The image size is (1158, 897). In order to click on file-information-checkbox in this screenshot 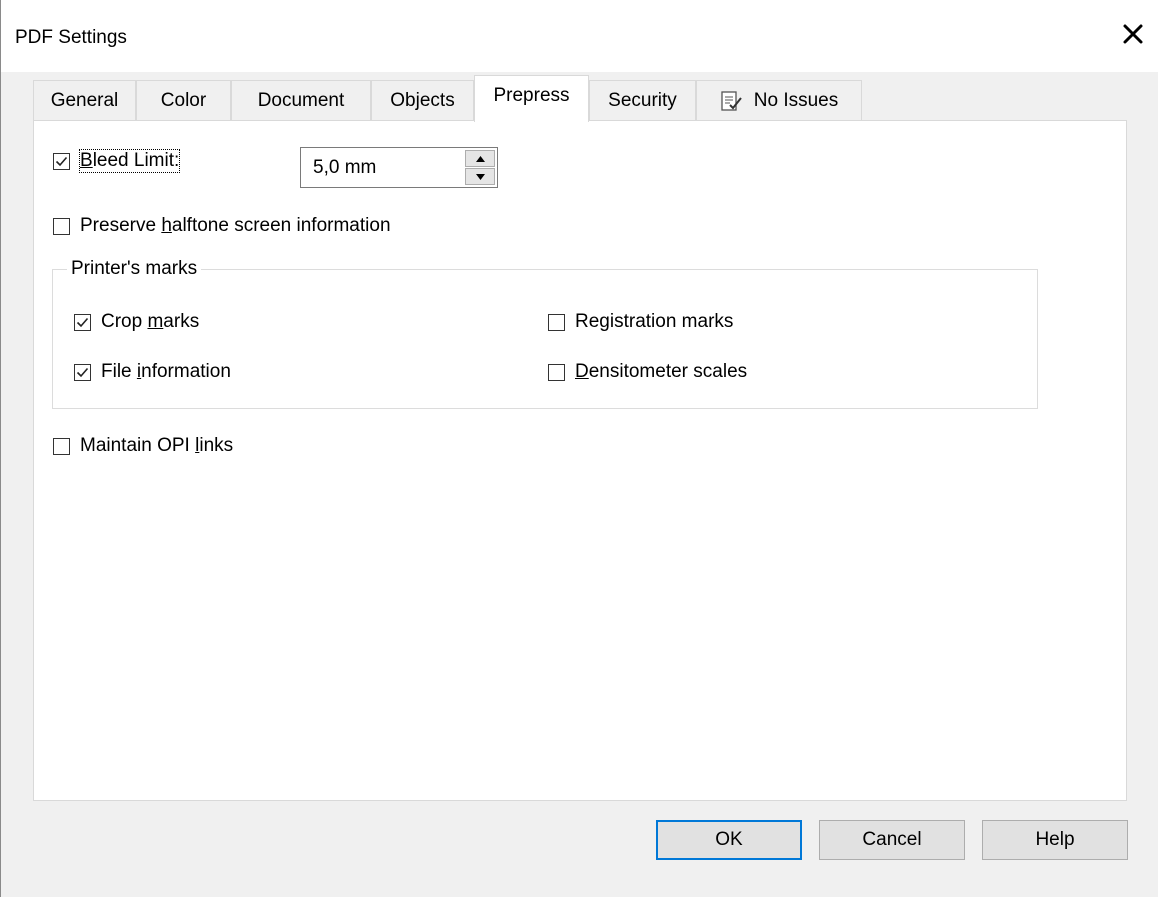, I will do `click(82, 372)`.